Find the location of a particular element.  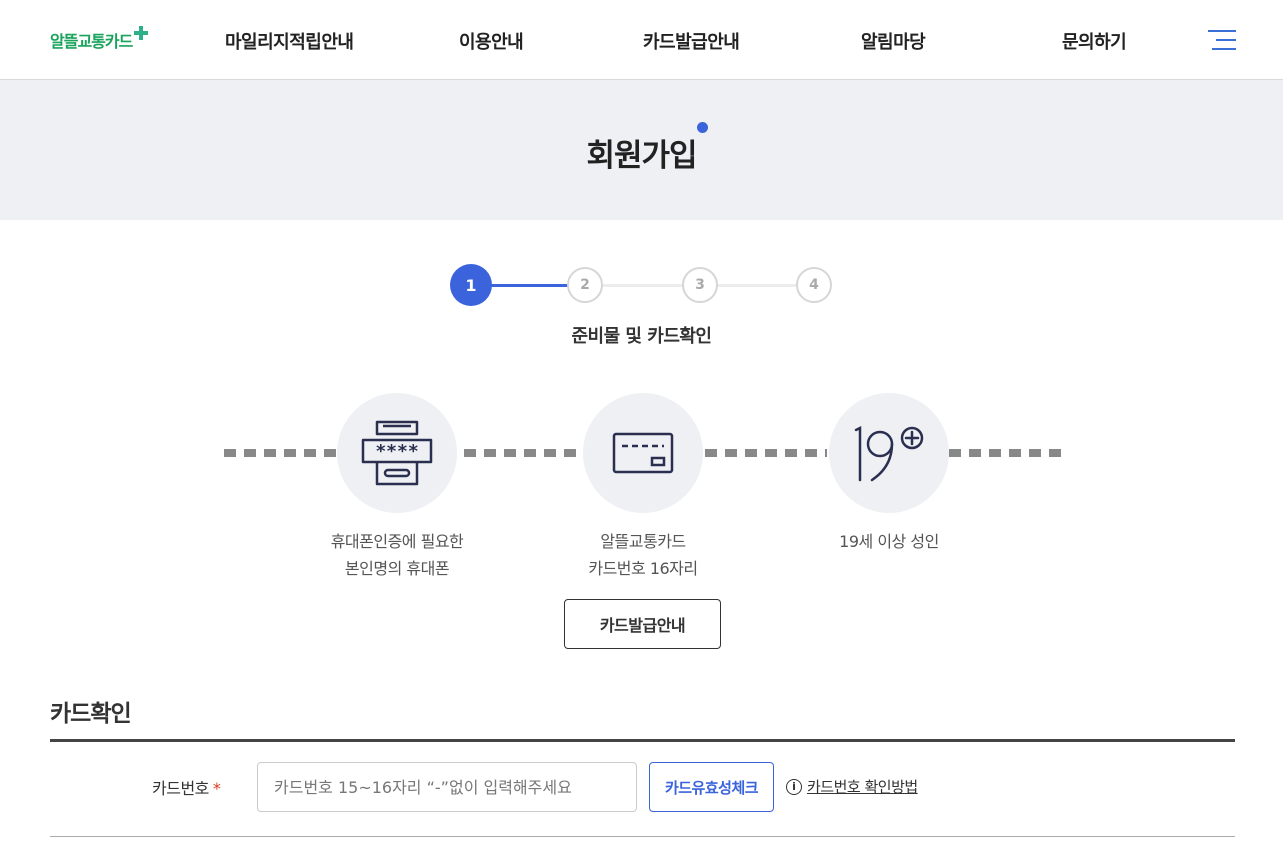

howto-link-text: 카드번호 확인방법 is located at coordinates (862, 787).